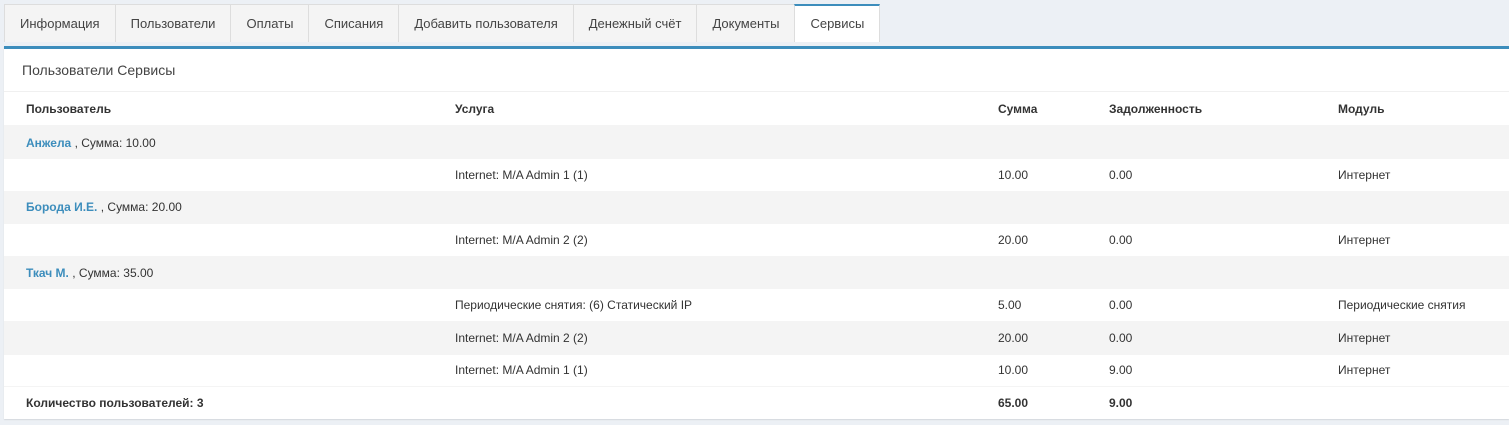  I want to click on tab-money-account: Денежный счёт, so click(635, 23).